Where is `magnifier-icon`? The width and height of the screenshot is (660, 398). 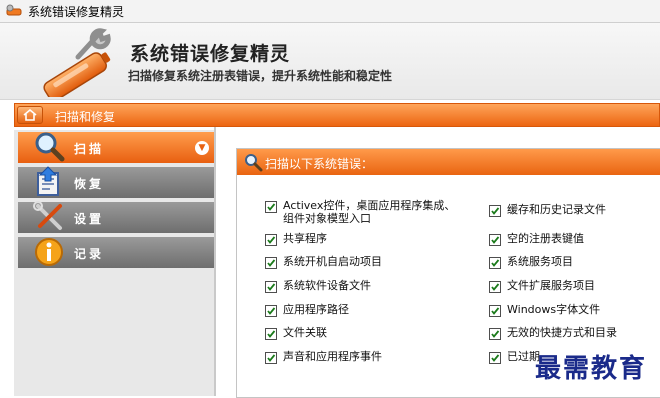 magnifier-icon is located at coordinates (50, 147).